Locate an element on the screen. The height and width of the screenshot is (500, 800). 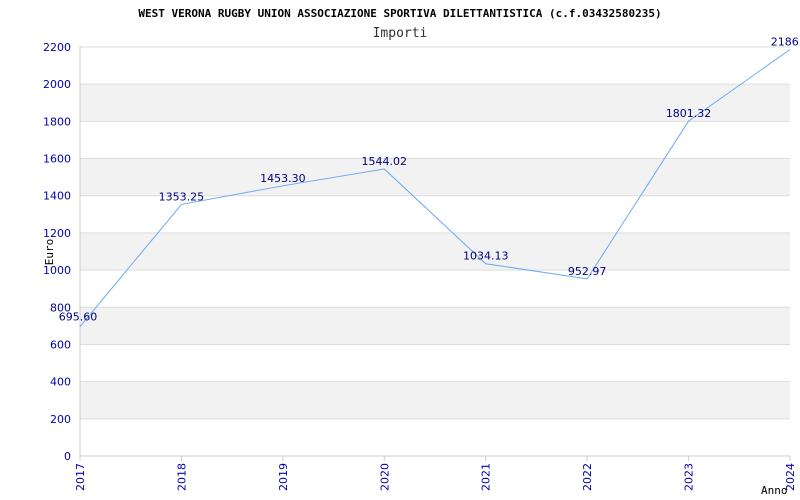
x-tick-label: 2022 is located at coordinates (587, 477).